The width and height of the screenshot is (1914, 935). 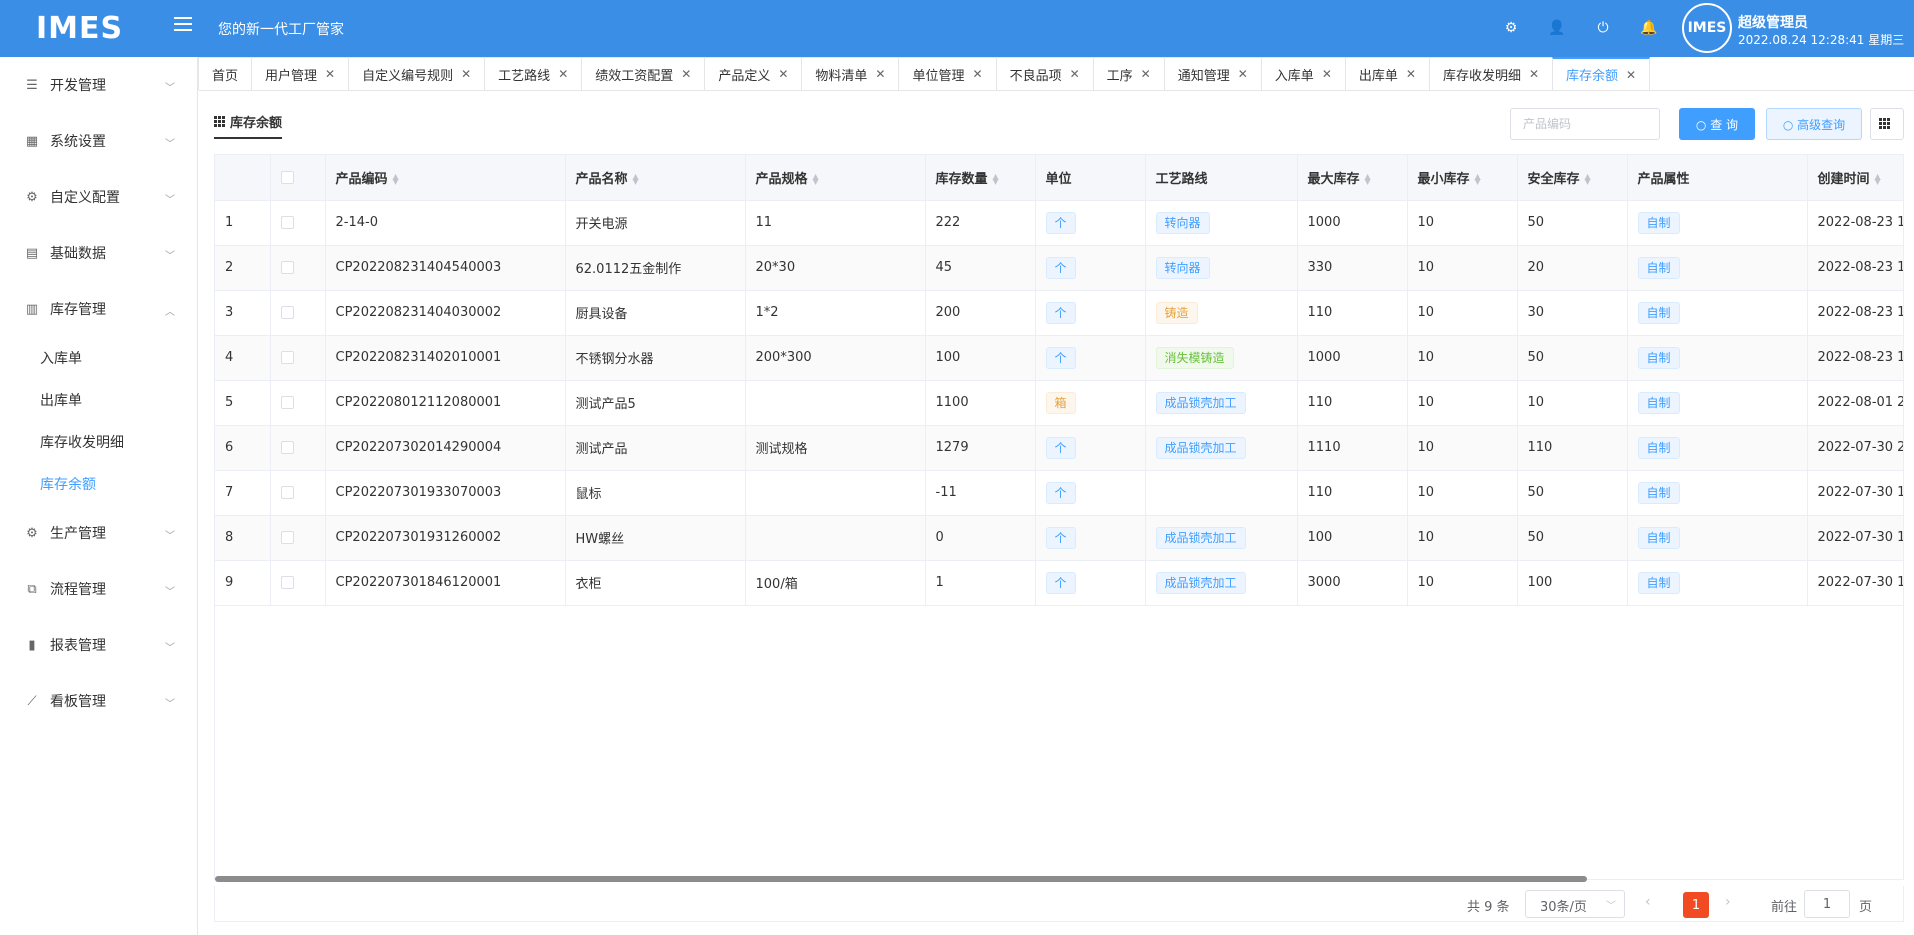 What do you see at coordinates (1814, 124) in the screenshot?
I see `advanced-query-button: ○ 高级查询` at bounding box center [1814, 124].